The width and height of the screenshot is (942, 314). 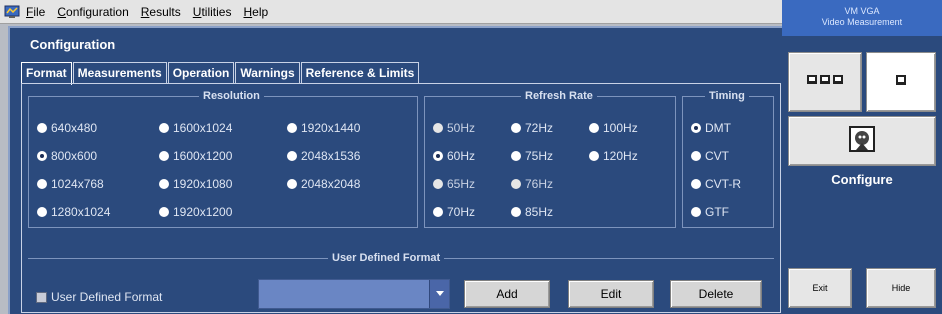 I want to click on menu-results: Results, so click(x=161, y=12).